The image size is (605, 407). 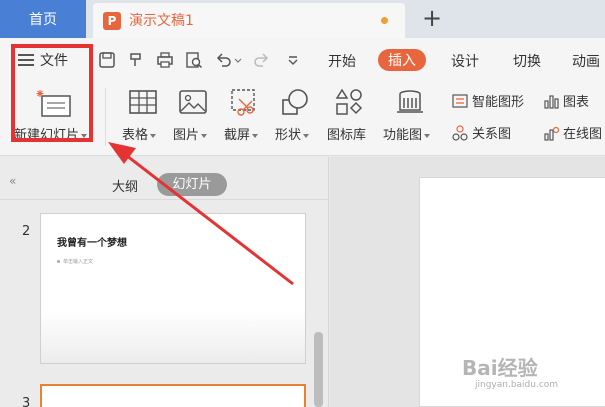 What do you see at coordinates (576, 102) in the screenshot?
I see `chart-label: 图表` at bounding box center [576, 102].